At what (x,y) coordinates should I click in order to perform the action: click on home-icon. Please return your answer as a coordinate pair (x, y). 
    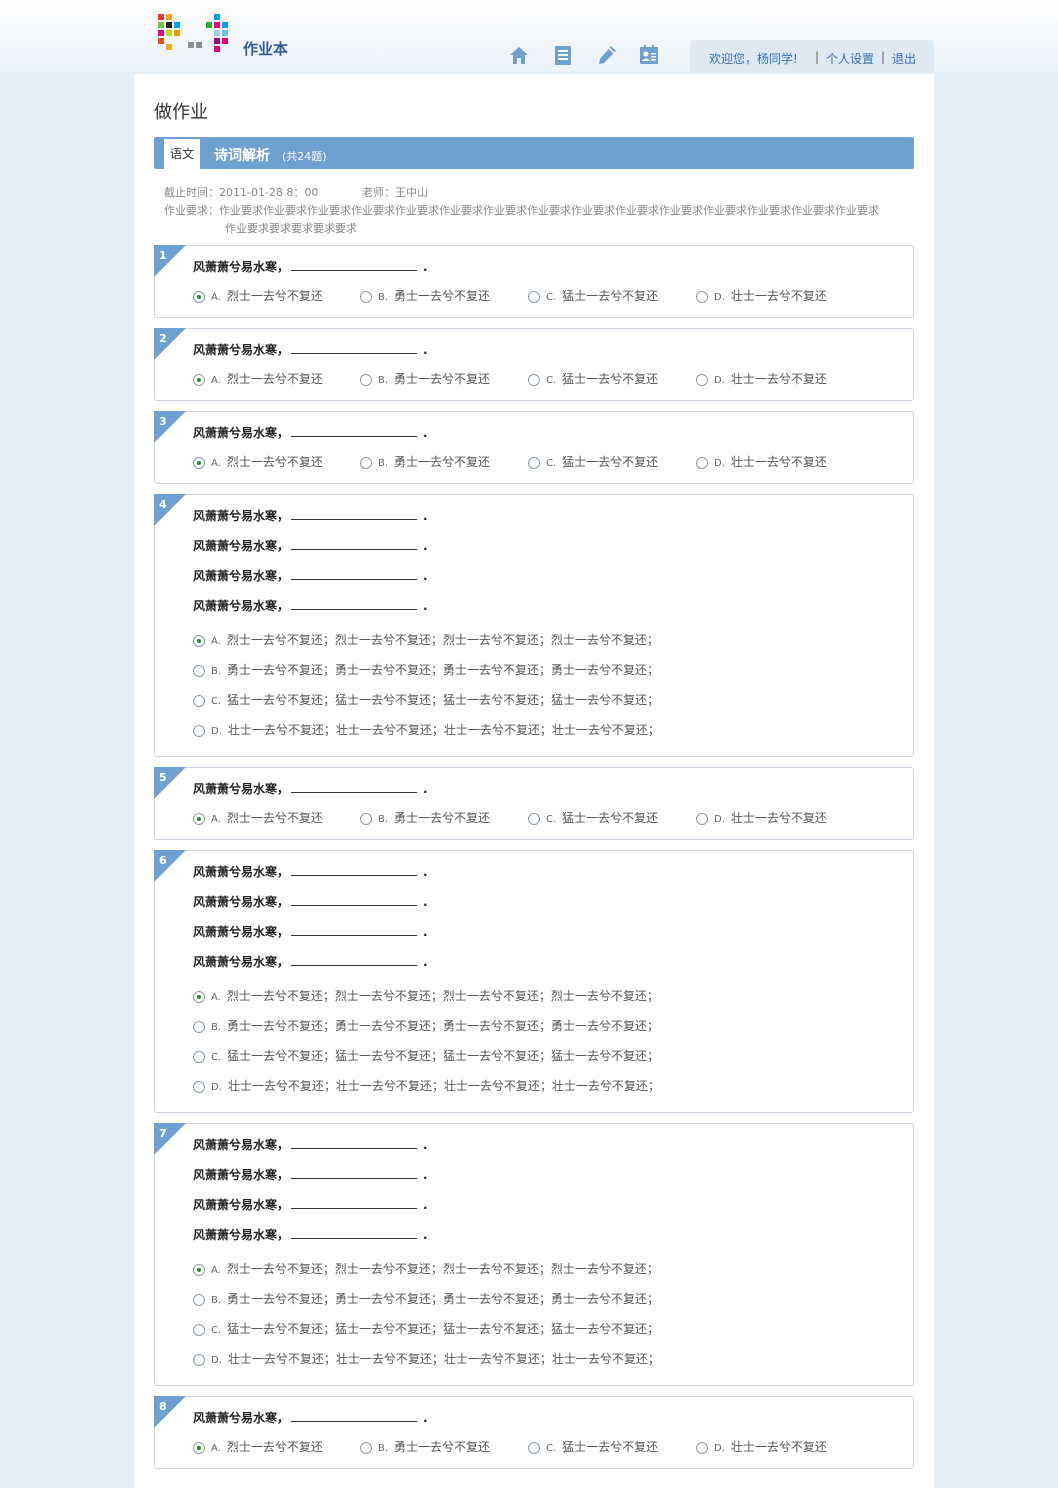
    Looking at the image, I should click on (519, 55).